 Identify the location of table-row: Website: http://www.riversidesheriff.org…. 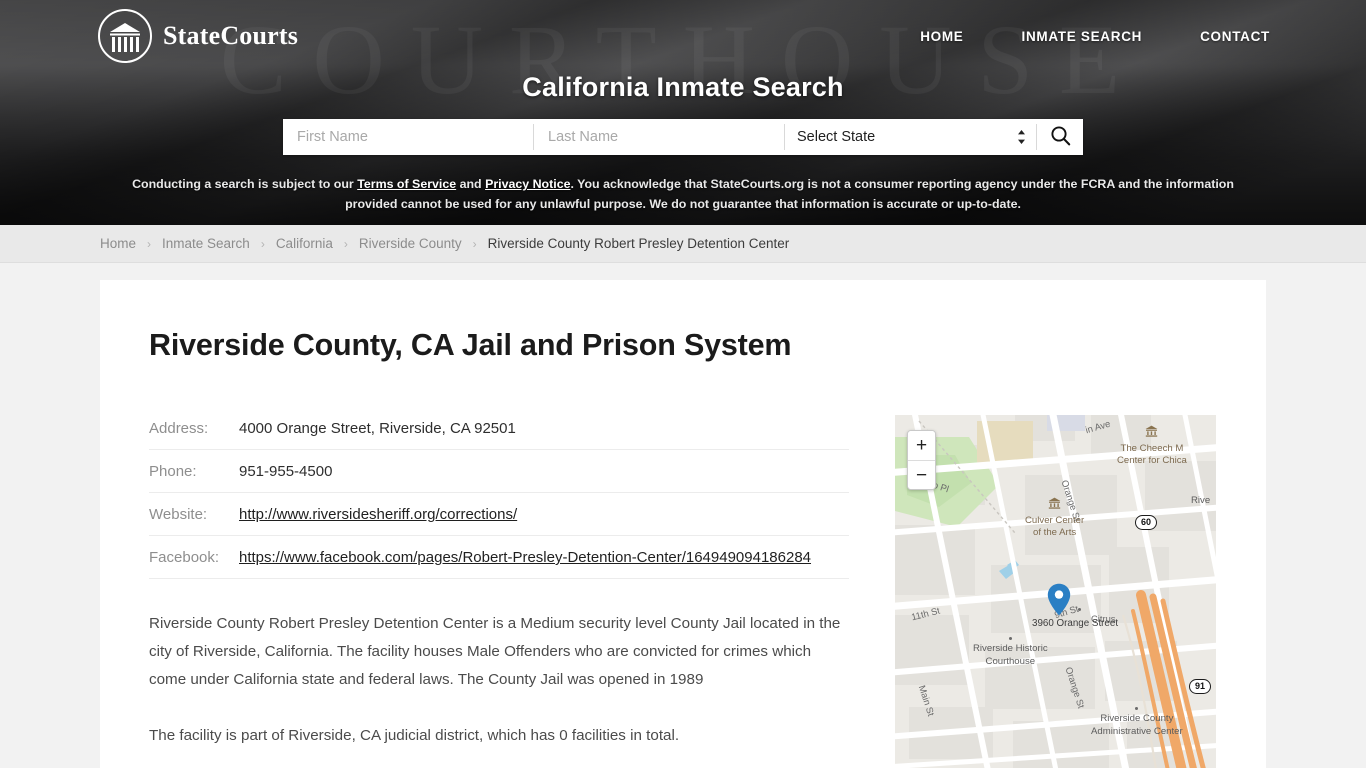
(499, 514).